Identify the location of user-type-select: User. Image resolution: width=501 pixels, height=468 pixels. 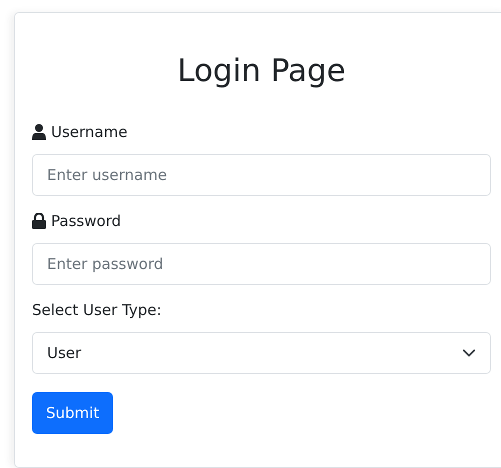
(261, 353).